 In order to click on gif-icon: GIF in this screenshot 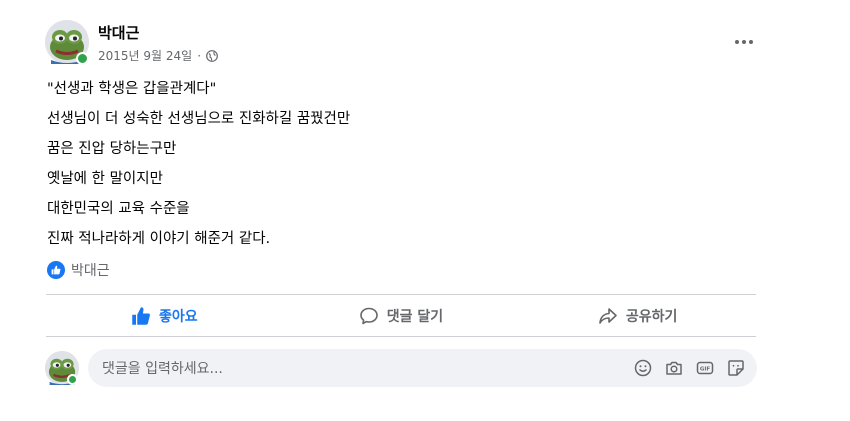, I will do `click(704, 368)`.